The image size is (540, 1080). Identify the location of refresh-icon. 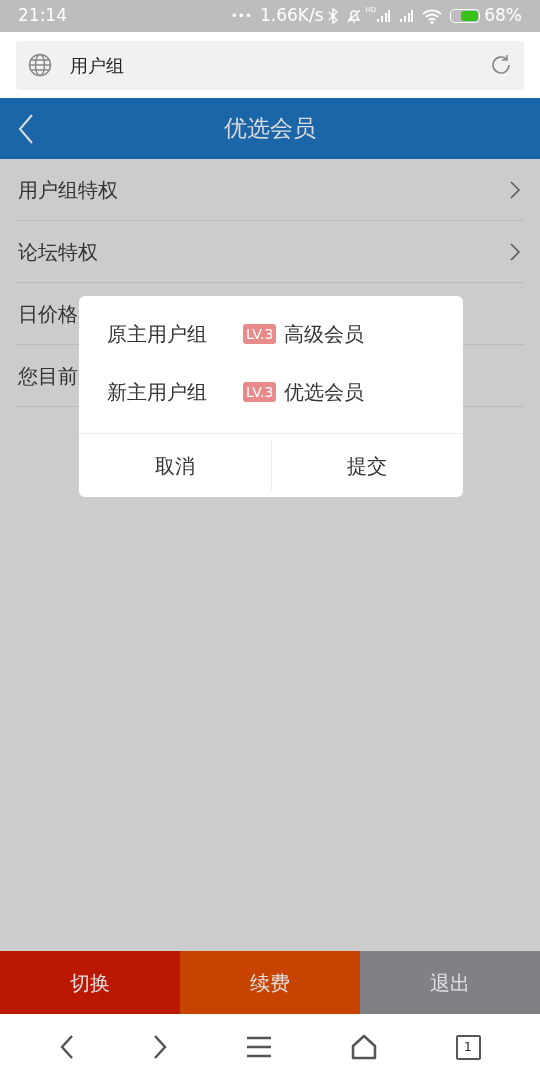
(501, 65).